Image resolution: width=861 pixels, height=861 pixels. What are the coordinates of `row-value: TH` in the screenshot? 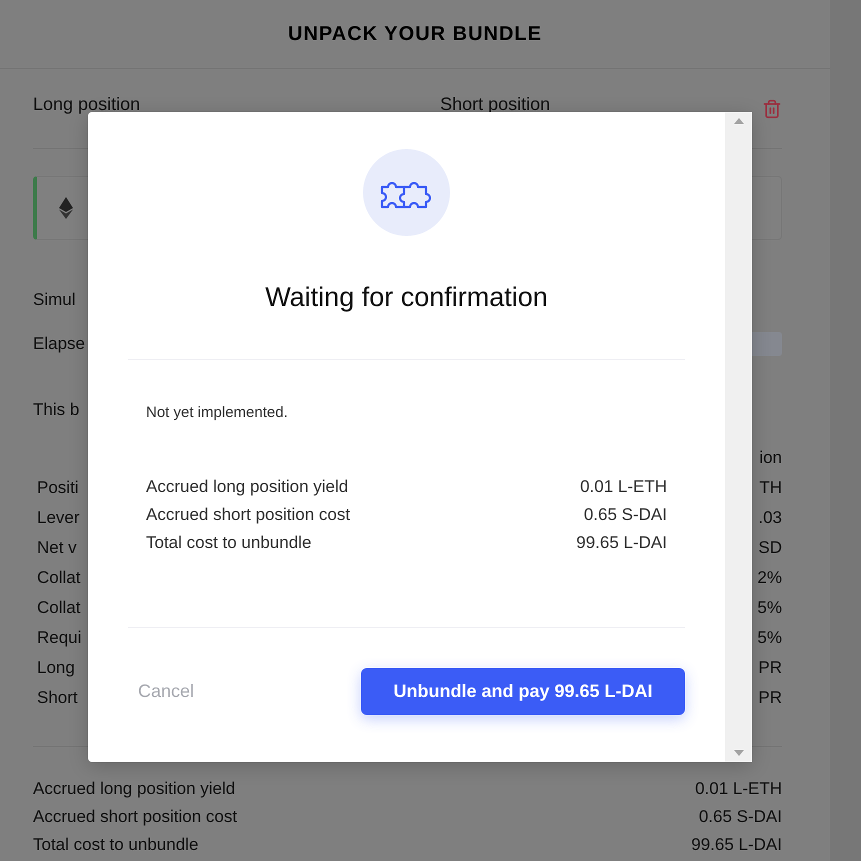 It's located at (770, 488).